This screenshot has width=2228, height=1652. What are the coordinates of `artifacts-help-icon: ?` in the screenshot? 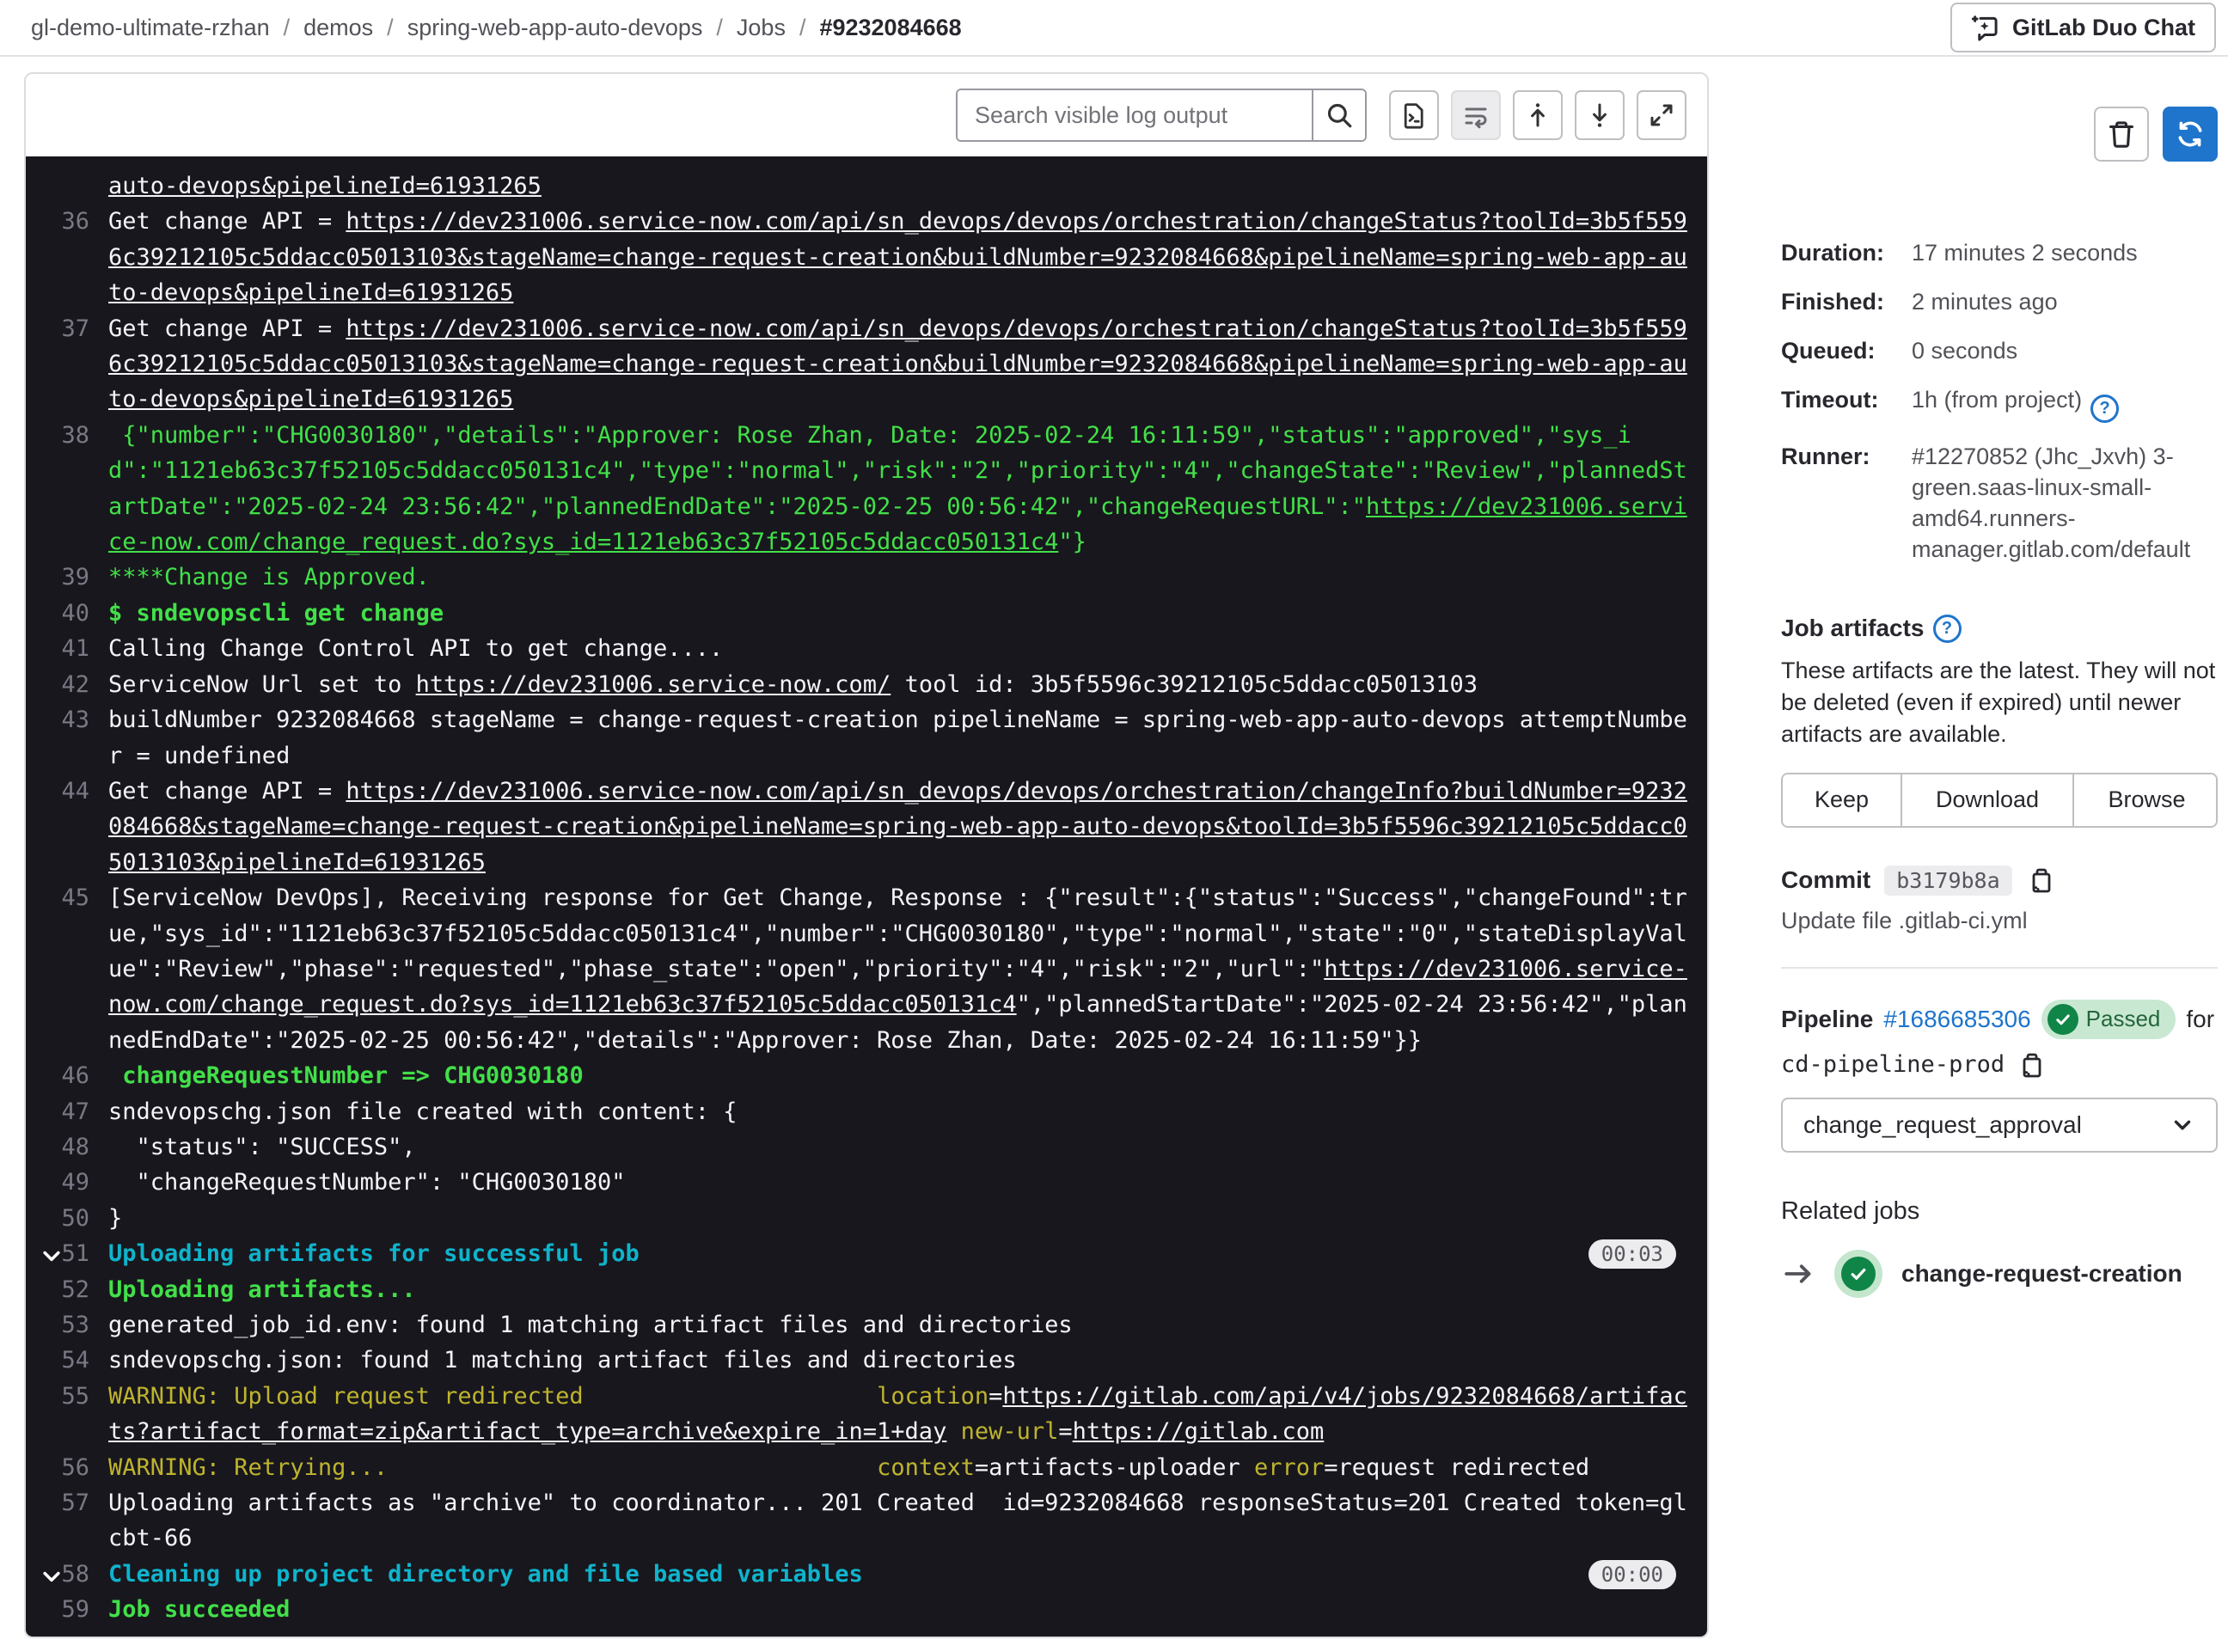 It's located at (1947, 628).